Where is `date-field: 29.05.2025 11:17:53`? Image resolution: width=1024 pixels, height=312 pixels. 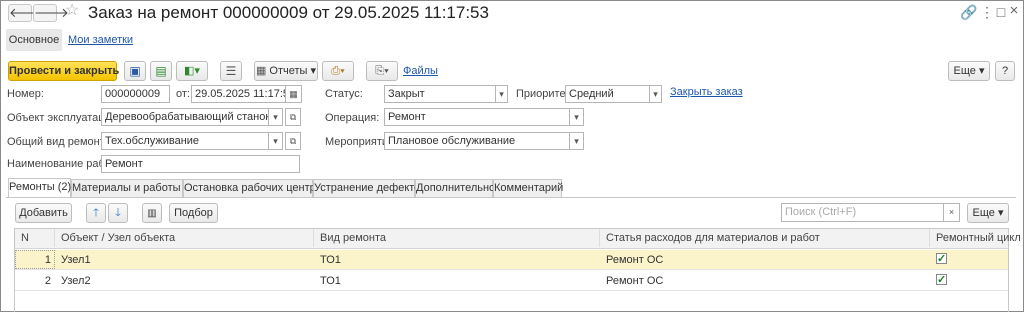
date-field: 29.05.2025 11:17:53 is located at coordinates (238, 94).